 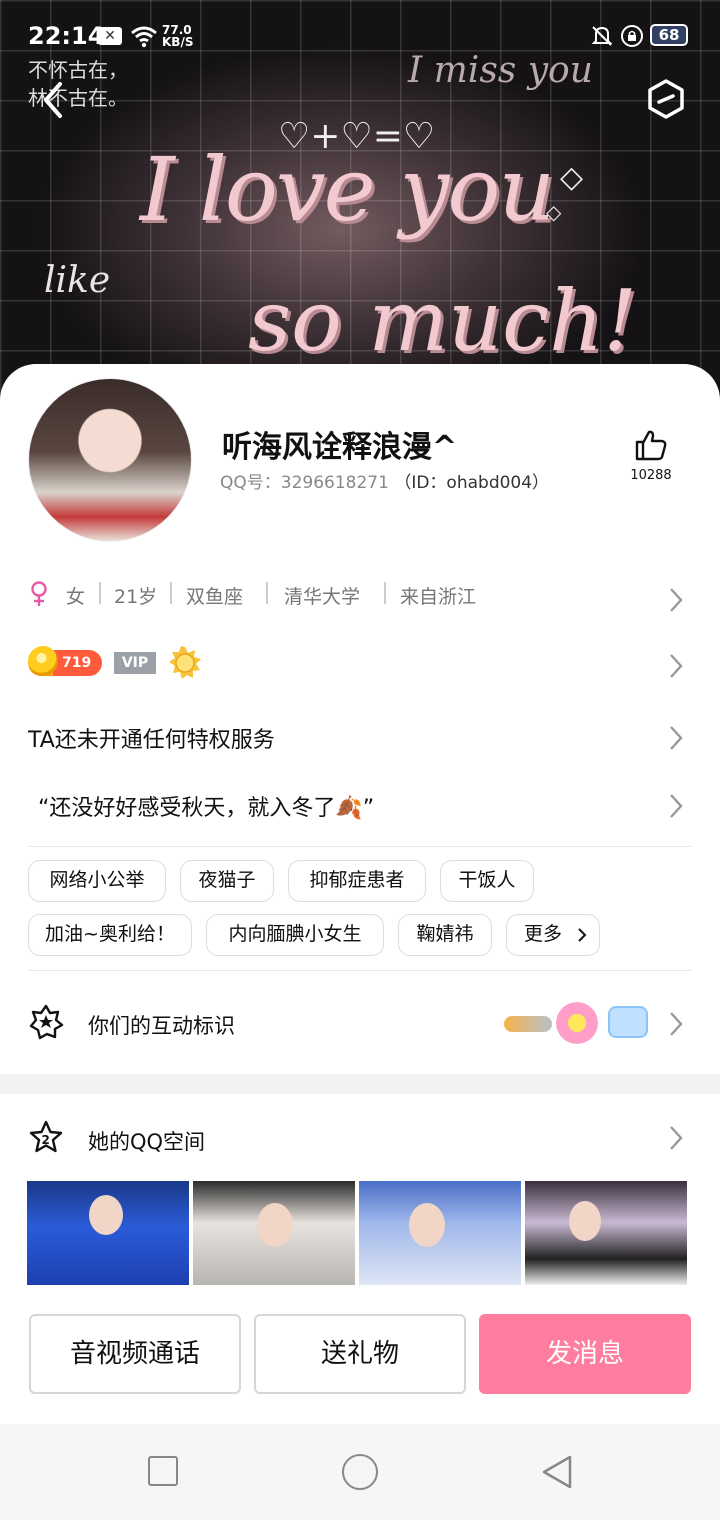 What do you see at coordinates (357, 881) in the screenshot?
I see `tag-item: 抑郁症患者` at bounding box center [357, 881].